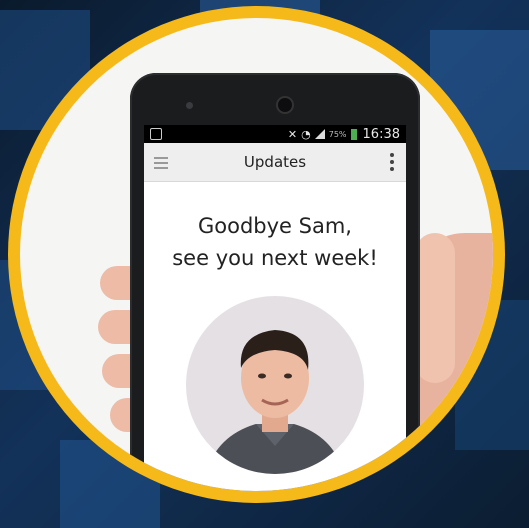 This screenshot has height=528, width=529. Describe the element at coordinates (306, 134) in the screenshot. I see `wifi-icon: ◔` at that location.